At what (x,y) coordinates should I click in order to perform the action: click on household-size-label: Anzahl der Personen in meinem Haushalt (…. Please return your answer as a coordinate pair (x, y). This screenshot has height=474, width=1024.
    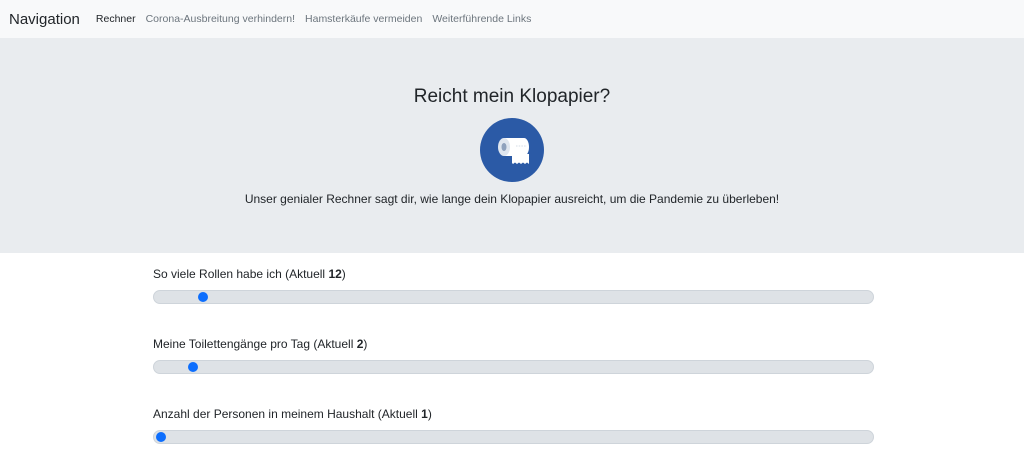
    Looking at the image, I should click on (292, 414).